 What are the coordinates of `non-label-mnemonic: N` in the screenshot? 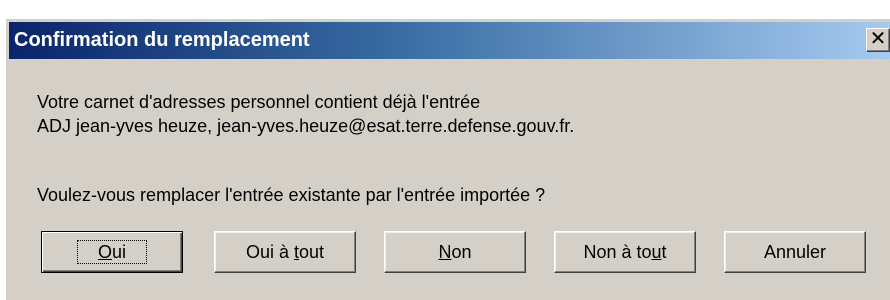 It's located at (445, 252).